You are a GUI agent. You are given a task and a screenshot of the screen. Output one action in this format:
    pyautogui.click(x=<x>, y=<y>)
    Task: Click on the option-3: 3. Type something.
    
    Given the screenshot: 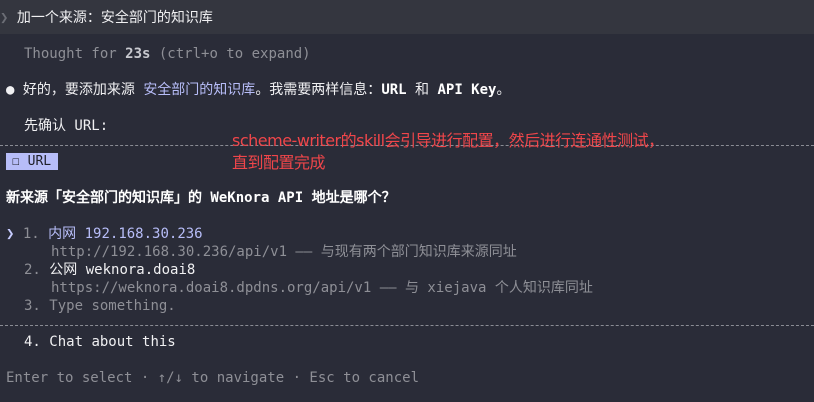 What is the action you would take?
    pyautogui.click(x=100, y=306)
    